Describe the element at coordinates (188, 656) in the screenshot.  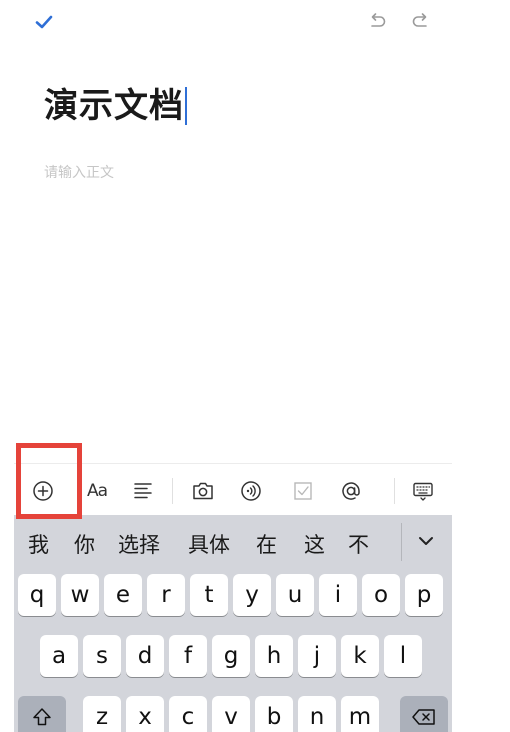
I see `key-f: f` at that location.